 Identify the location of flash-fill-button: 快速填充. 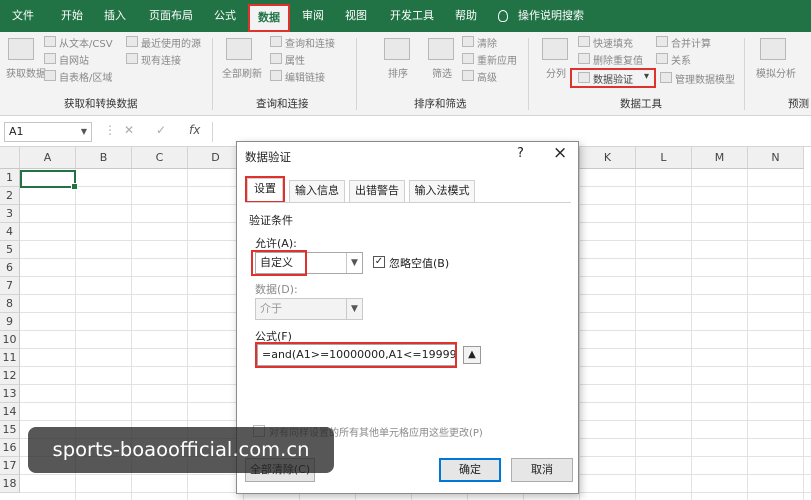
(613, 42).